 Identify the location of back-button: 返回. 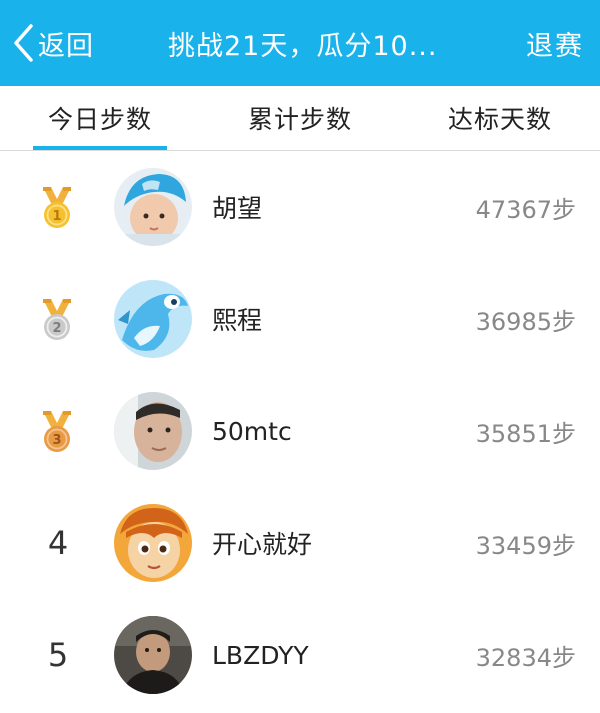
(53, 43).